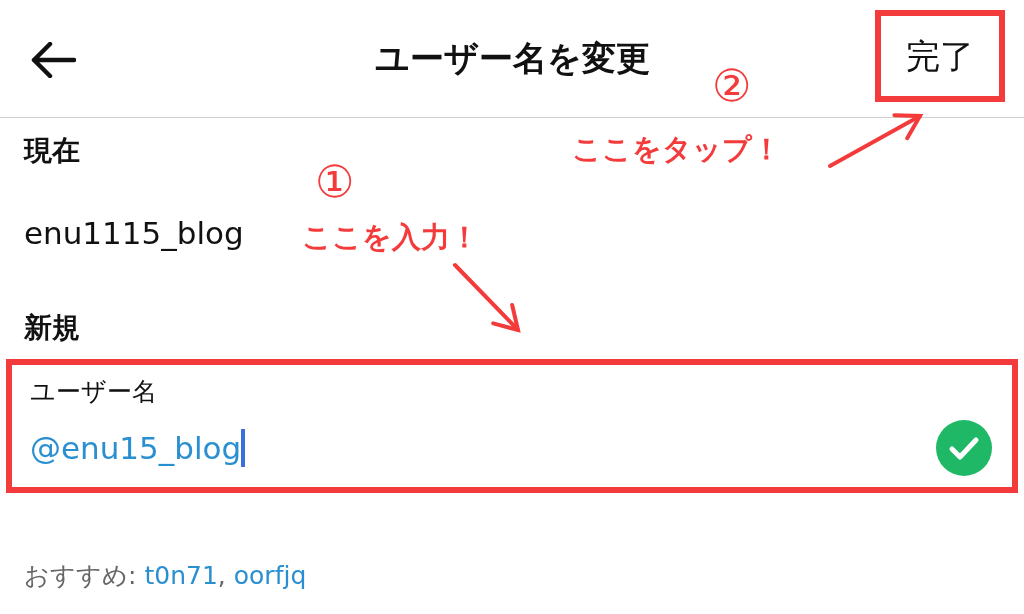  Describe the element at coordinates (940, 56) in the screenshot. I see `done-button: 完了` at that location.